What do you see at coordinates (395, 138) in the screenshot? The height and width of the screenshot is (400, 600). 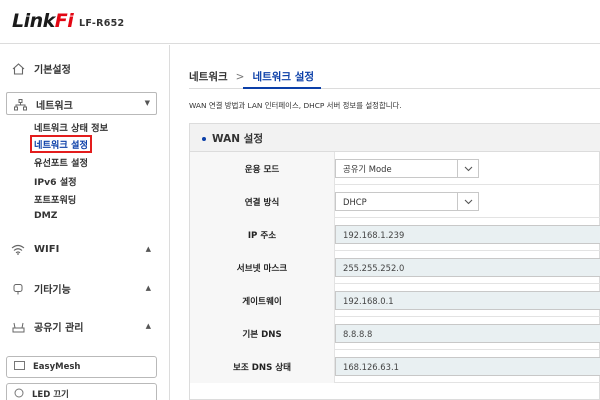 I see `panel-header: WAN 설정` at bounding box center [395, 138].